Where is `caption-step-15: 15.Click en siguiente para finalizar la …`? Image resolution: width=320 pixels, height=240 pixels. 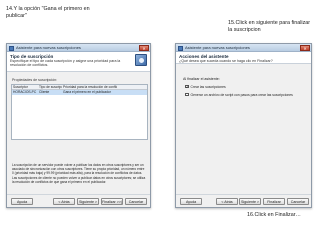 caption-step-15: 15.Click en siguiente para finalizar la … is located at coordinates (269, 26).